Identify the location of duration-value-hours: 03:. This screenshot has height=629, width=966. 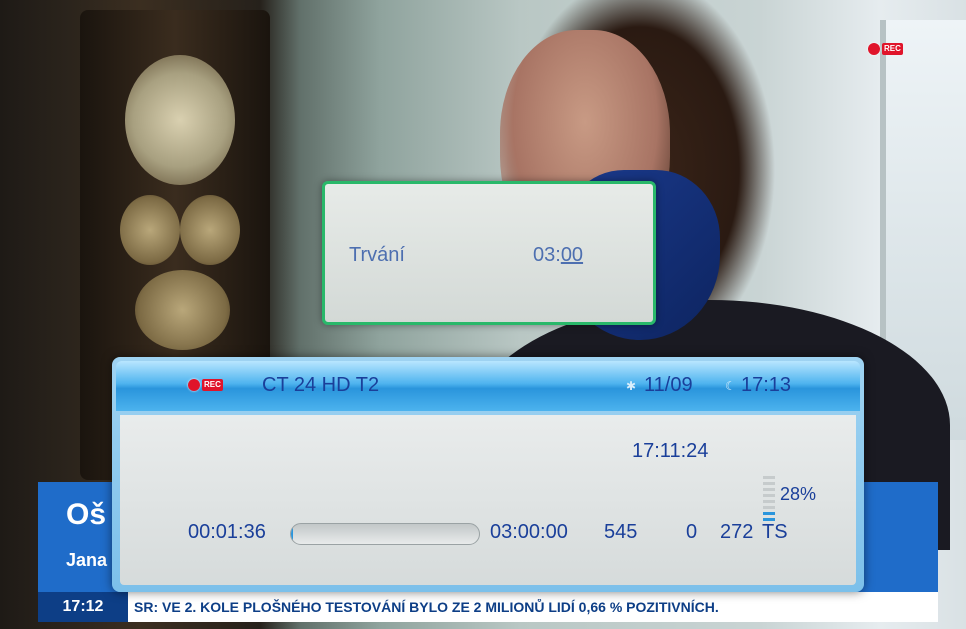
(547, 255).